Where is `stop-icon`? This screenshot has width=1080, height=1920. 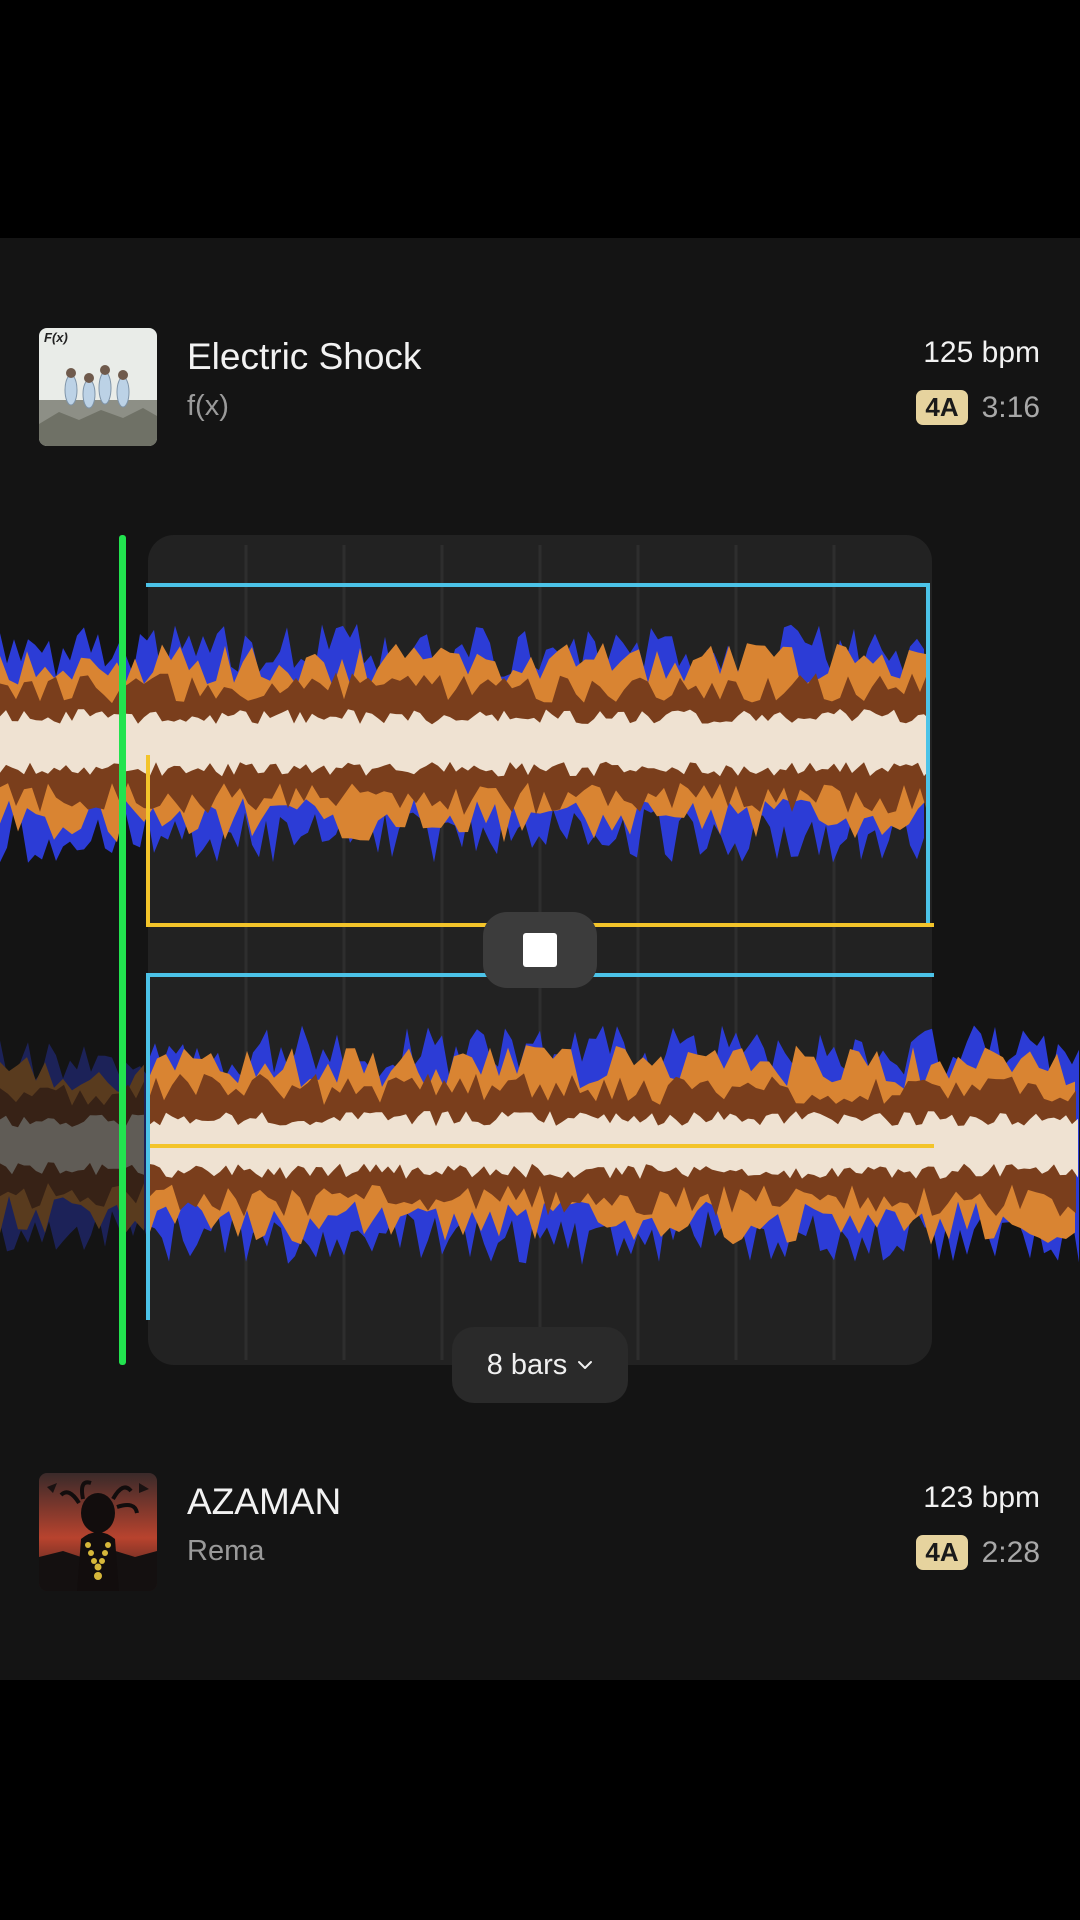 stop-icon is located at coordinates (540, 950).